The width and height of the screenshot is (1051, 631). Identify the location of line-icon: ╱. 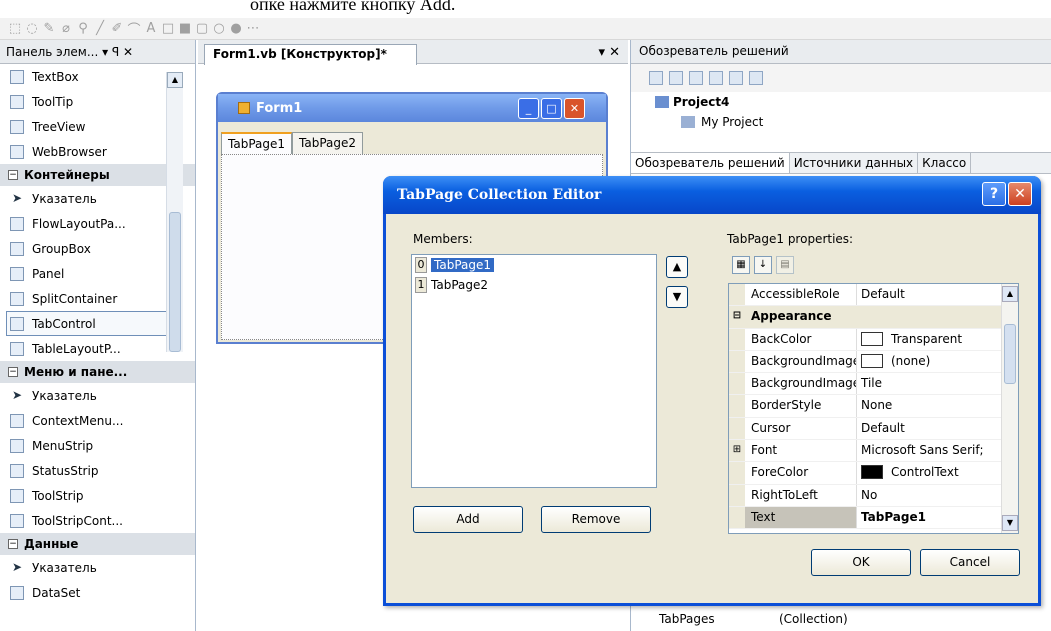
(100, 28).